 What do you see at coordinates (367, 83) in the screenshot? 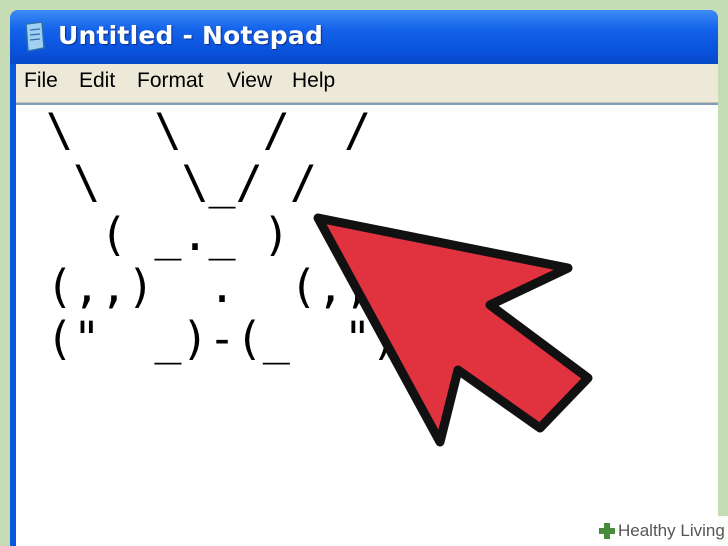
I see `menu-bar: File Edit Format View Help` at bounding box center [367, 83].